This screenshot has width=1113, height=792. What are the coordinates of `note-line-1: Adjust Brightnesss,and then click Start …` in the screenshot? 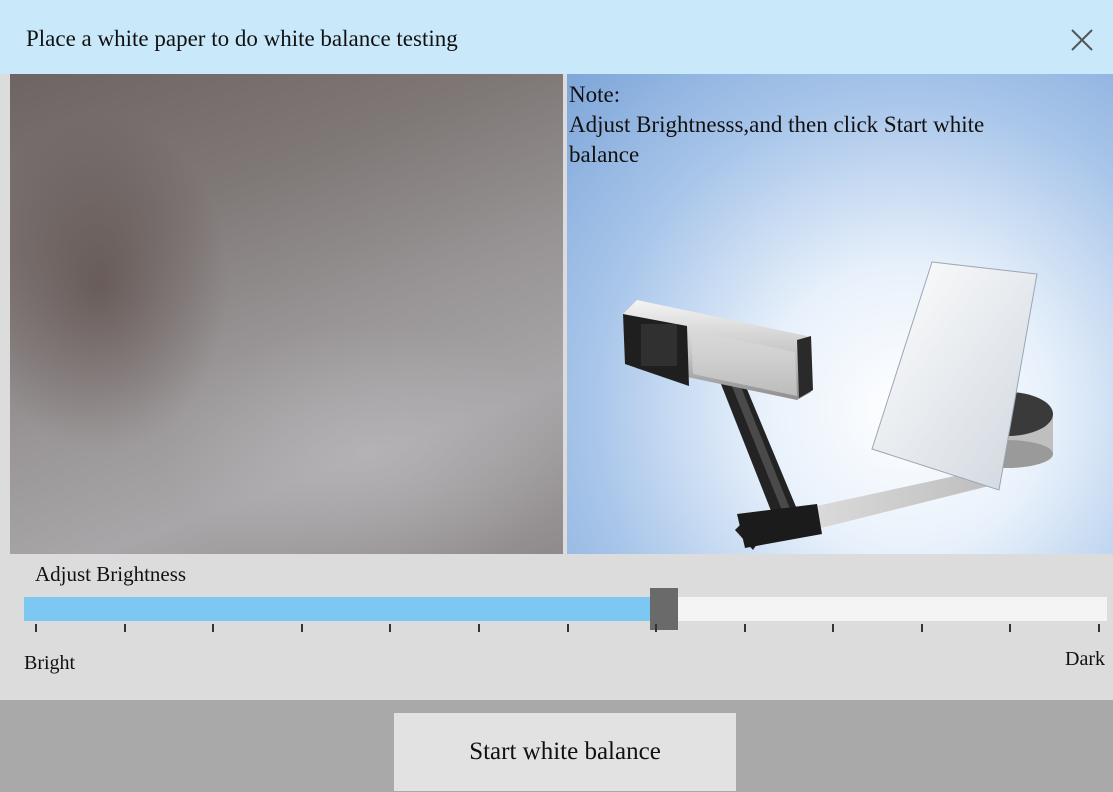 It's located at (777, 124).